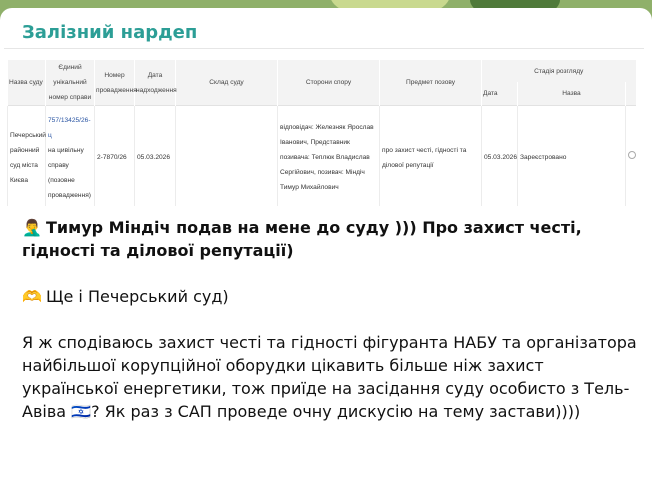 The image size is (652, 480). Describe the element at coordinates (328, 83) in the screenshot. I see `header-parties: Сторони спору` at that location.